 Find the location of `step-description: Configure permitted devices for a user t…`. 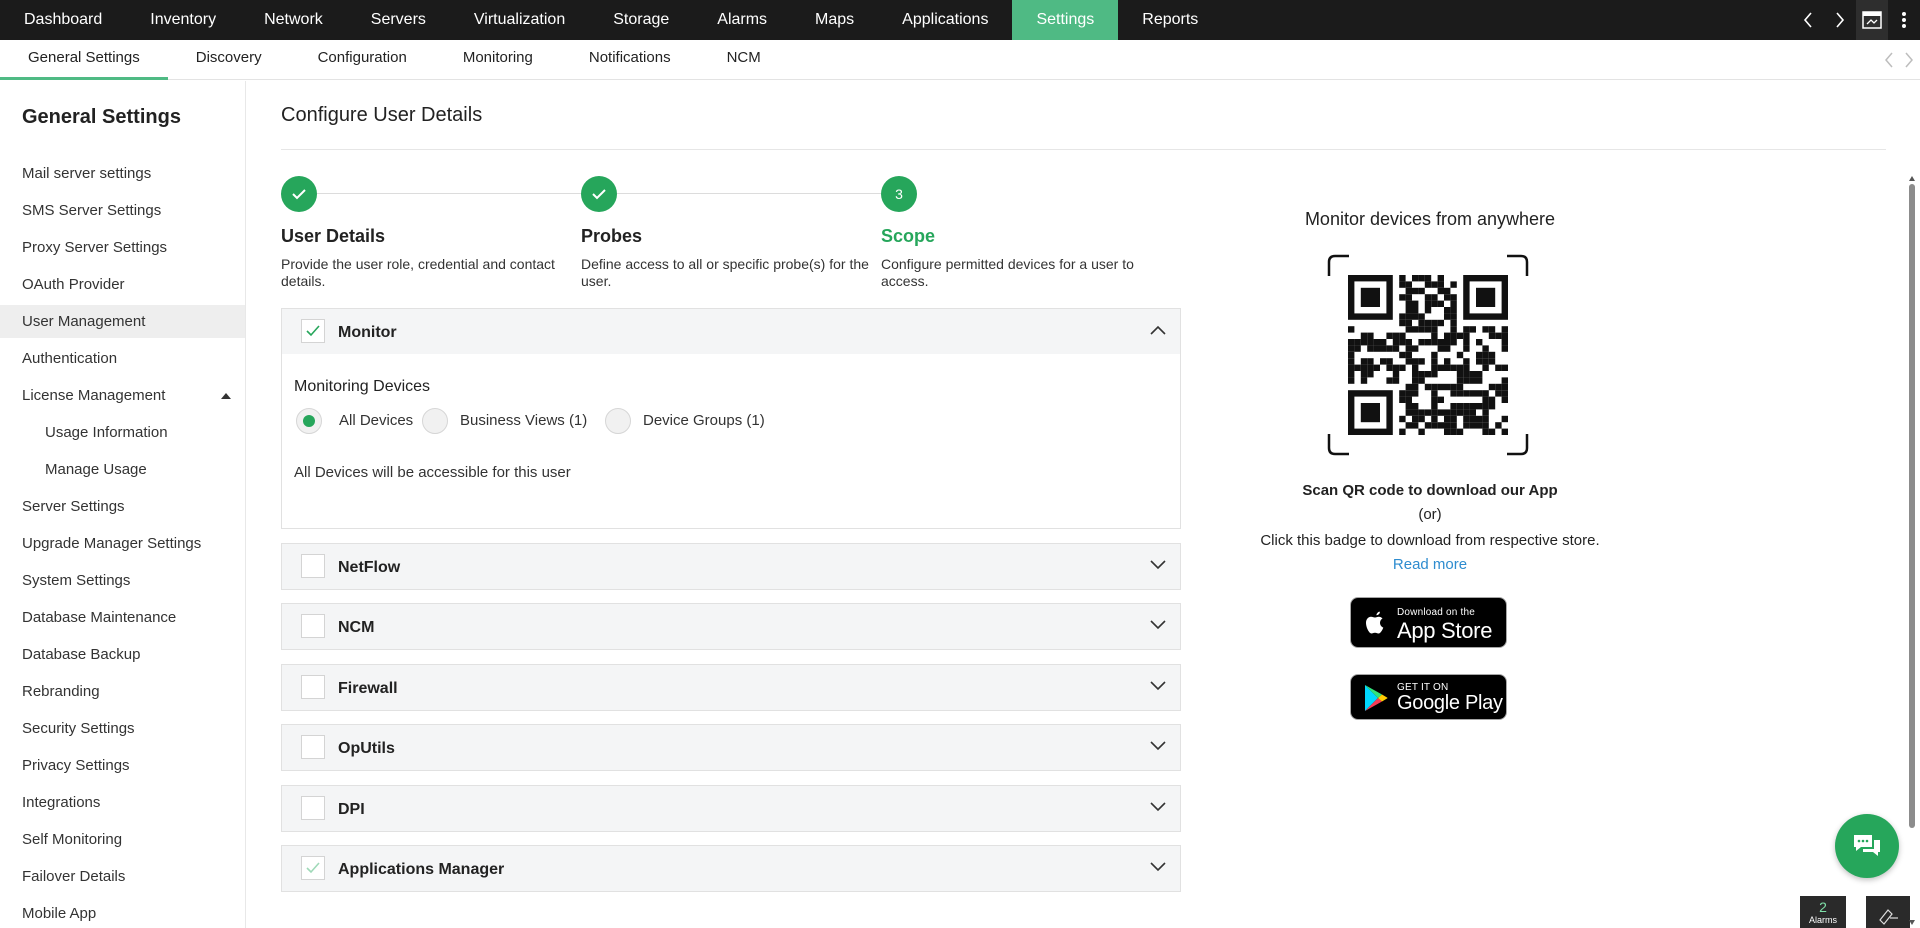

step-description: Configure permitted devices for a user t… is located at coordinates (1007, 272).